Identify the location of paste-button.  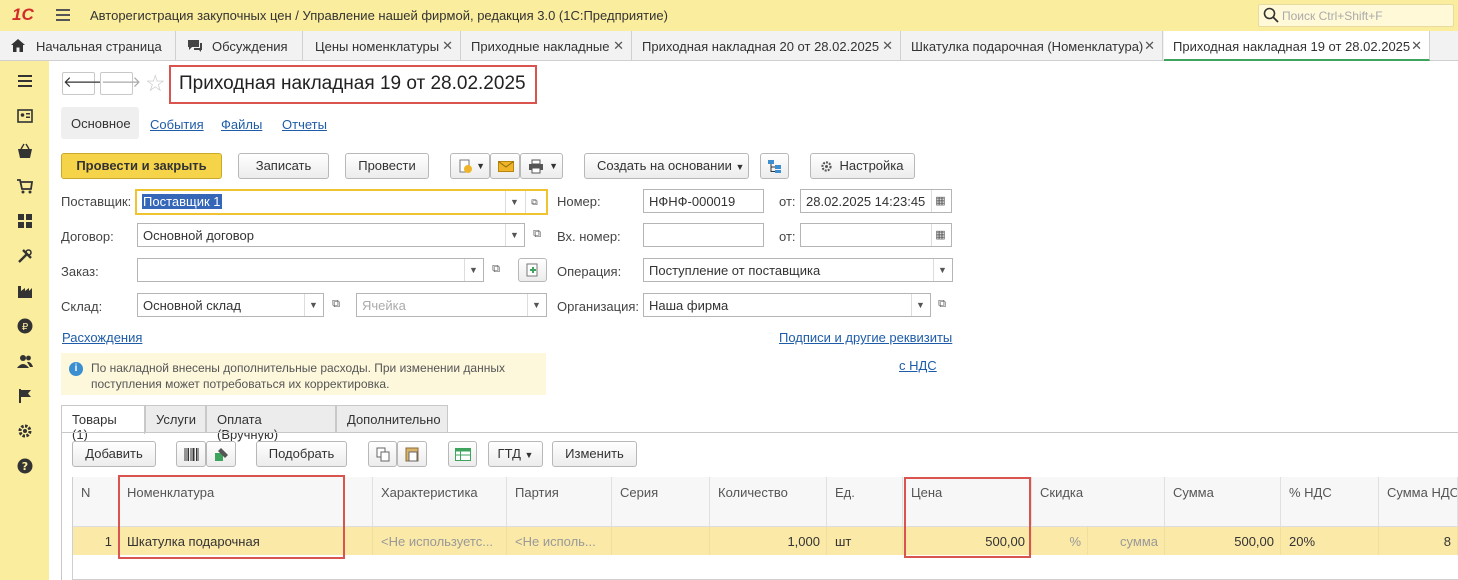
(412, 454).